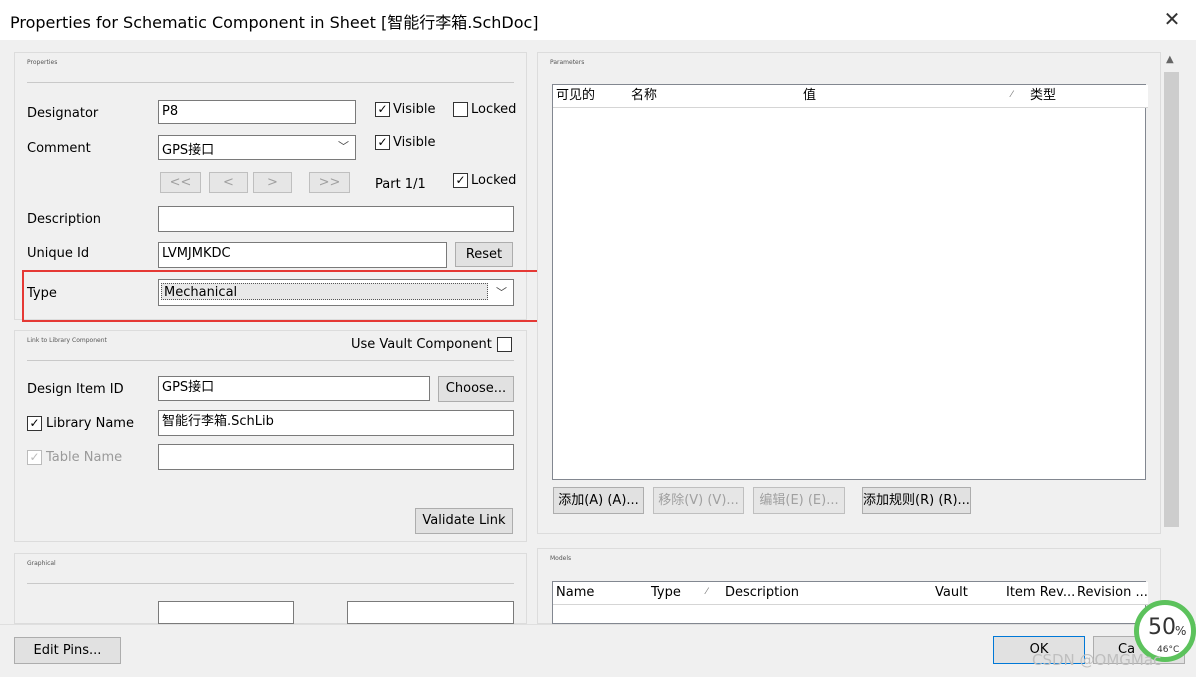 The height and width of the screenshot is (677, 1196). I want to click on location-x-input, so click(226, 612).